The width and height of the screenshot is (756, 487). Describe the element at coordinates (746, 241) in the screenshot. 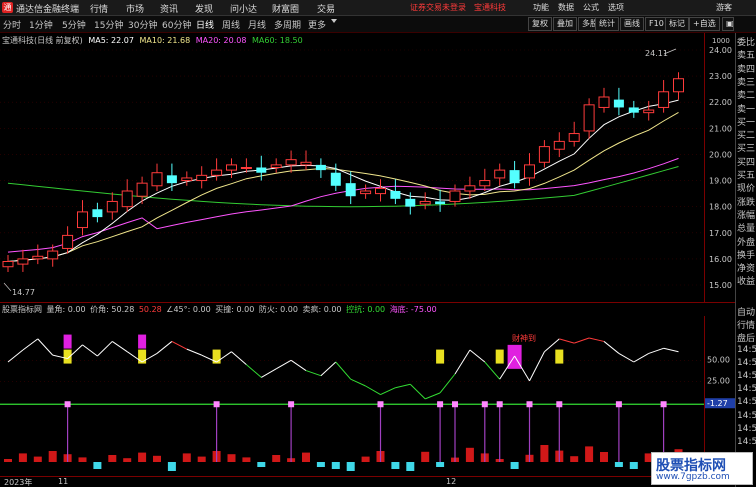

I see `side-item: 外盘` at that location.